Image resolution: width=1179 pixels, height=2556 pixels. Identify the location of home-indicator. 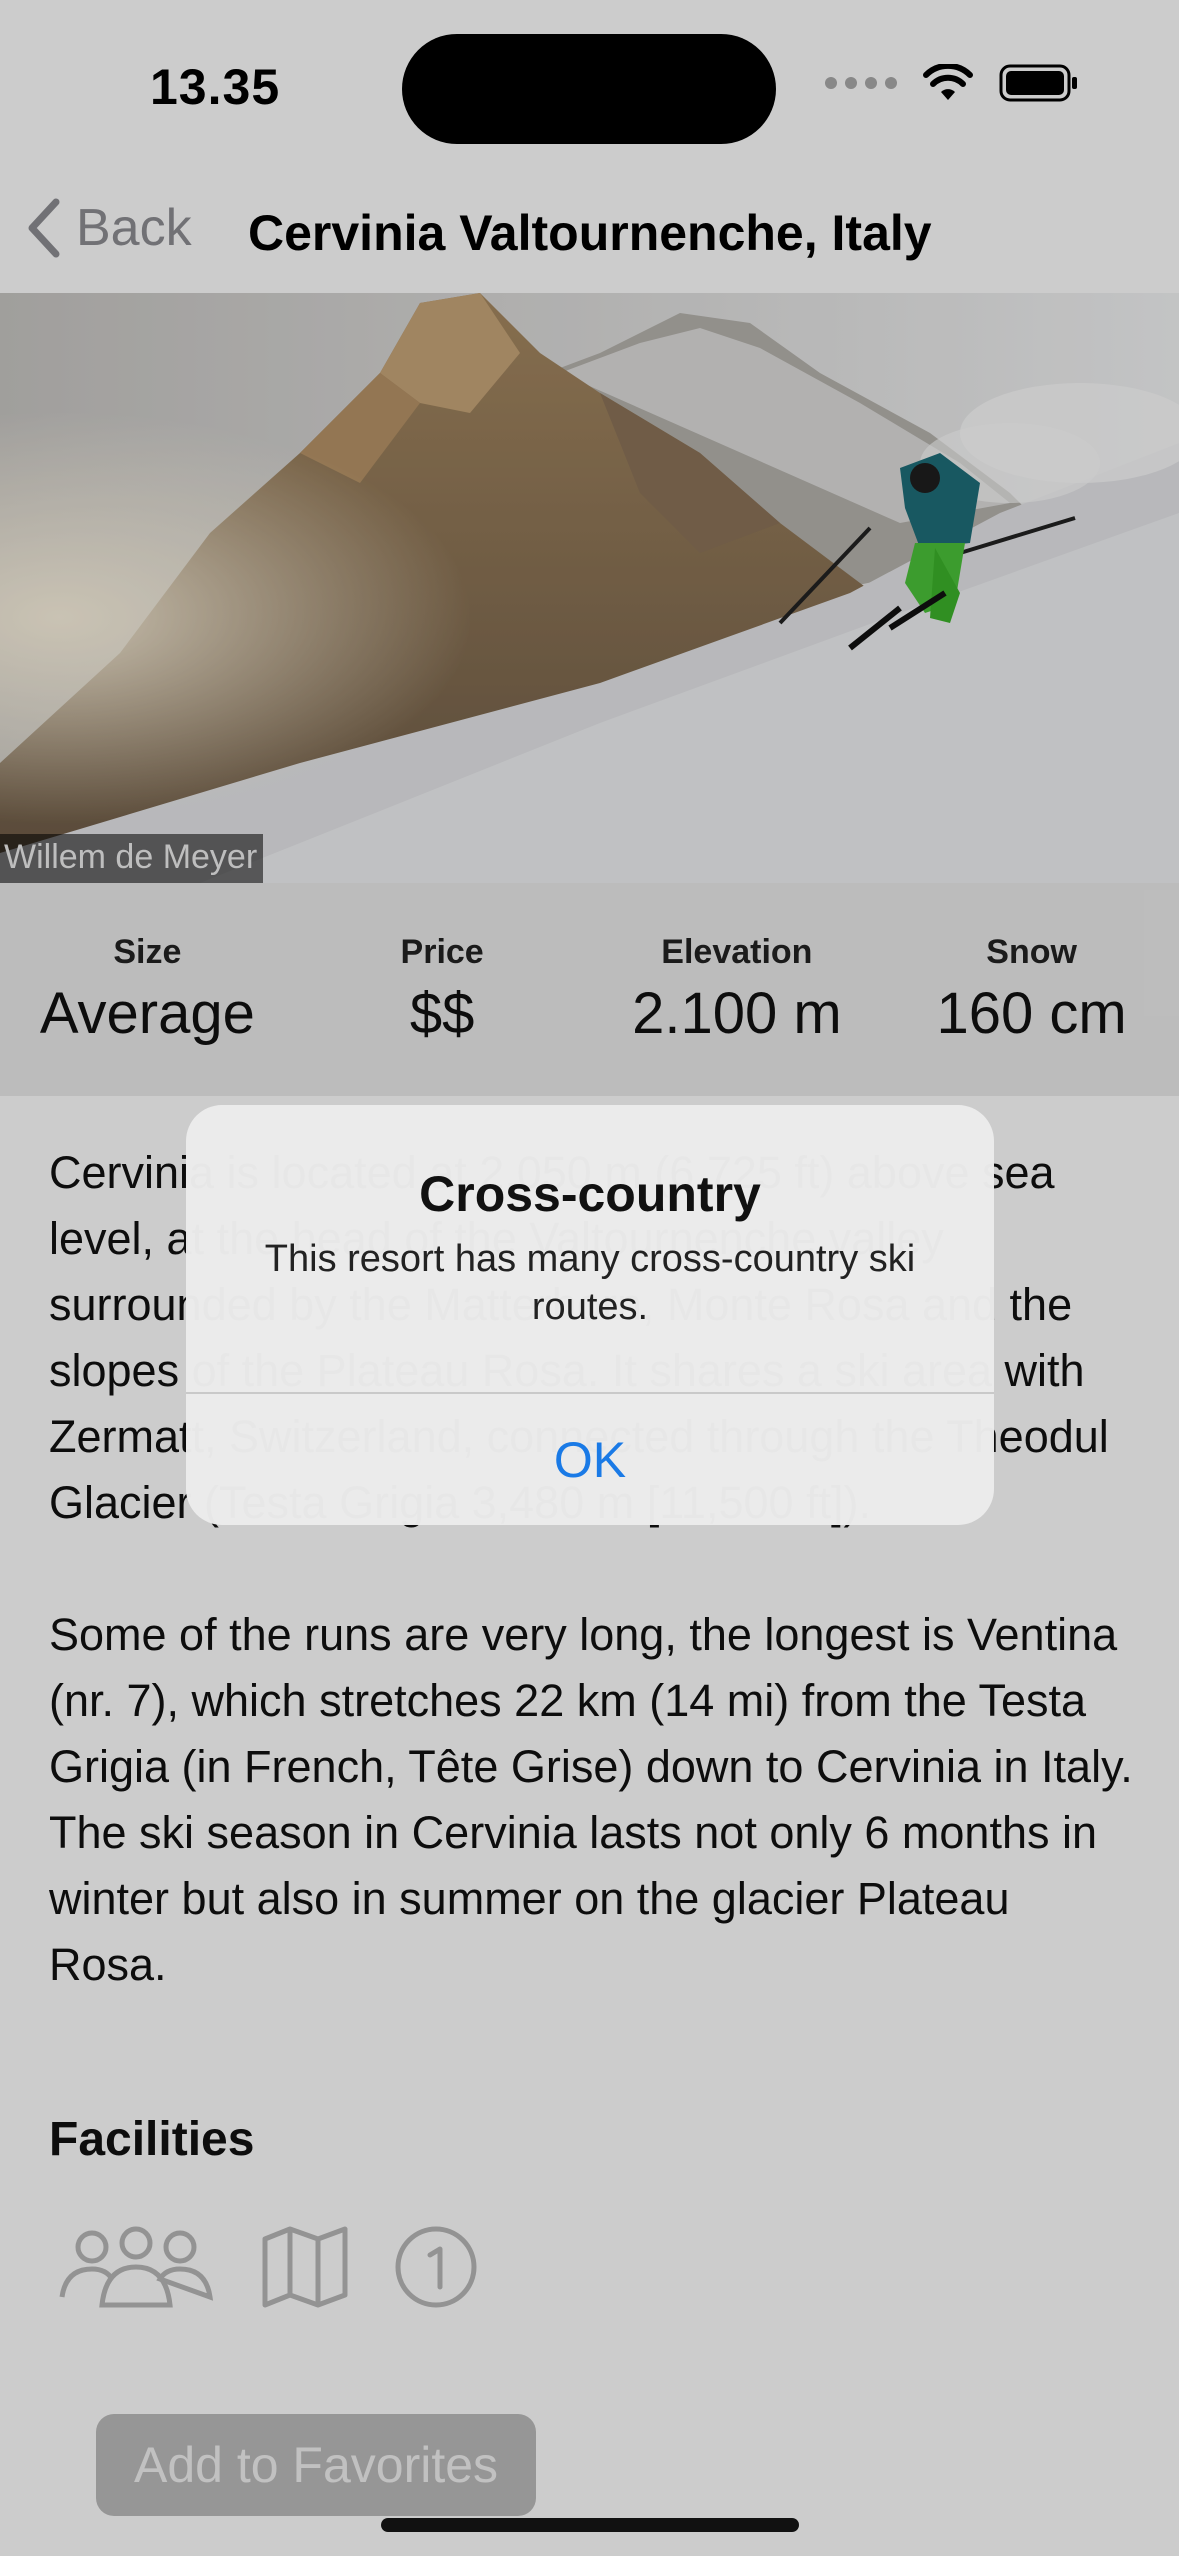
(590, 2525).